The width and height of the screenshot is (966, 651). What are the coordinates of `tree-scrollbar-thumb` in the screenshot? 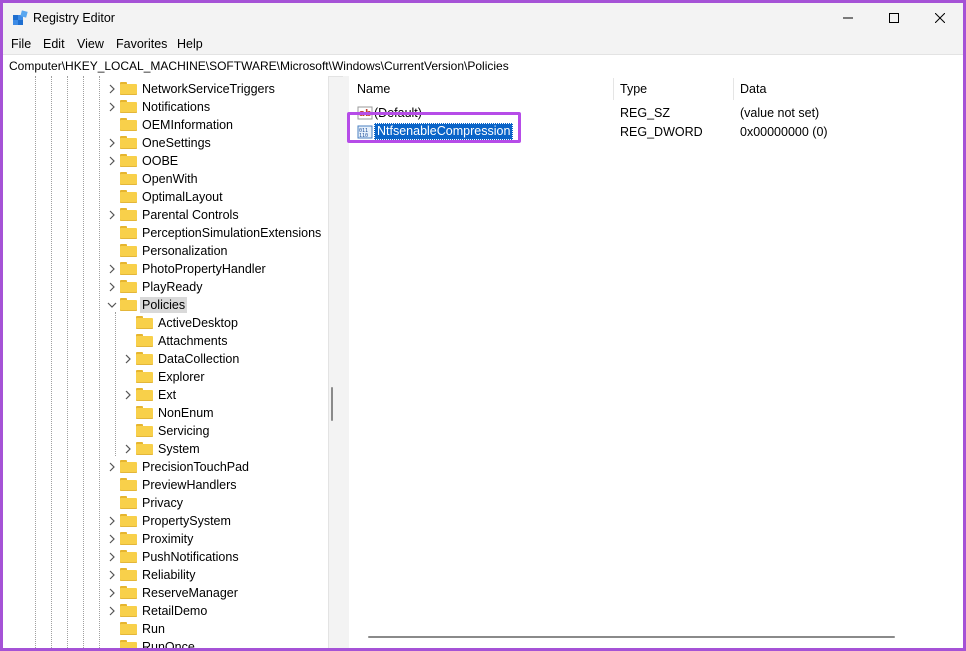 It's located at (332, 404).